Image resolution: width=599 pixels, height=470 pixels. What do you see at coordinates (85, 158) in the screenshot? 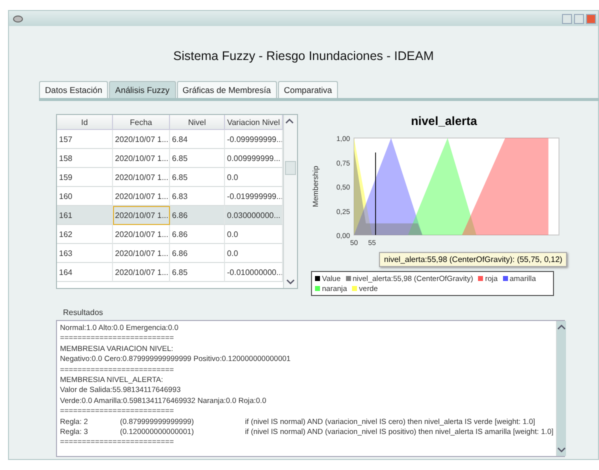
I see `table-cell: 158` at bounding box center [85, 158].